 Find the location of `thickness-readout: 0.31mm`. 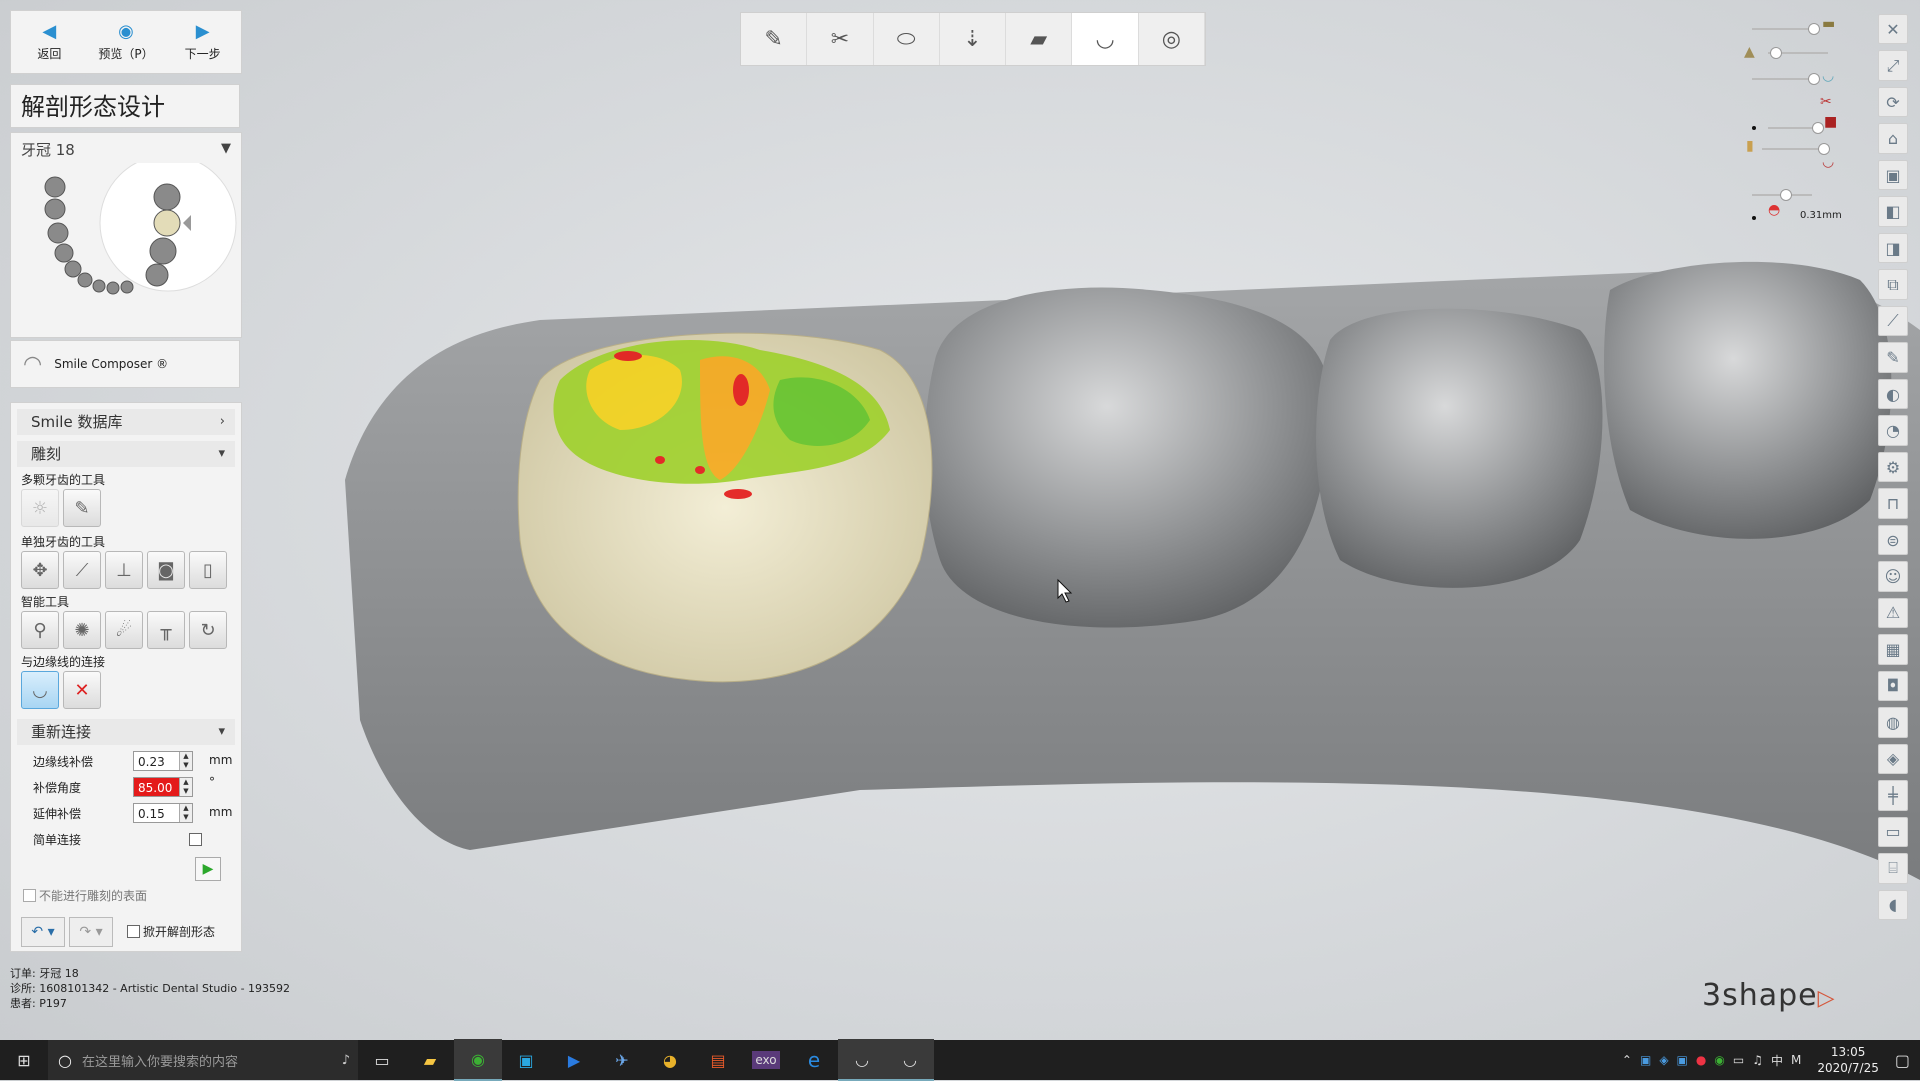

thickness-readout: 0.31mm is located at coordinates (1821, 215).